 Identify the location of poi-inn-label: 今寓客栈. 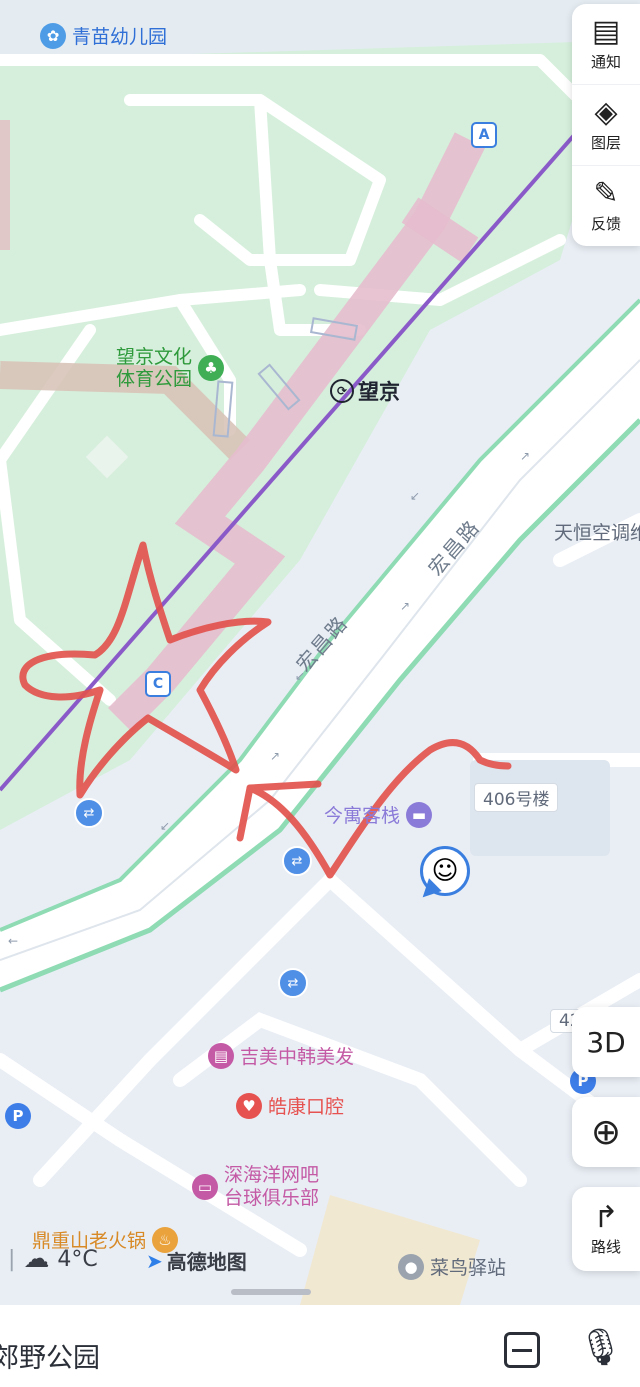
(362, 816).